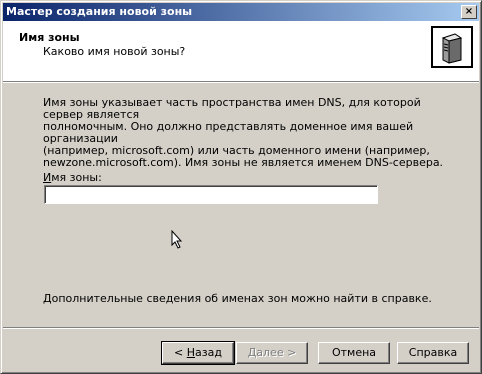 This screenshot has width=482, height=374. What do you see at coordinates (180, 352) in the screenshot?
I see `back-prefix: <` at bounding box center [180, 352].